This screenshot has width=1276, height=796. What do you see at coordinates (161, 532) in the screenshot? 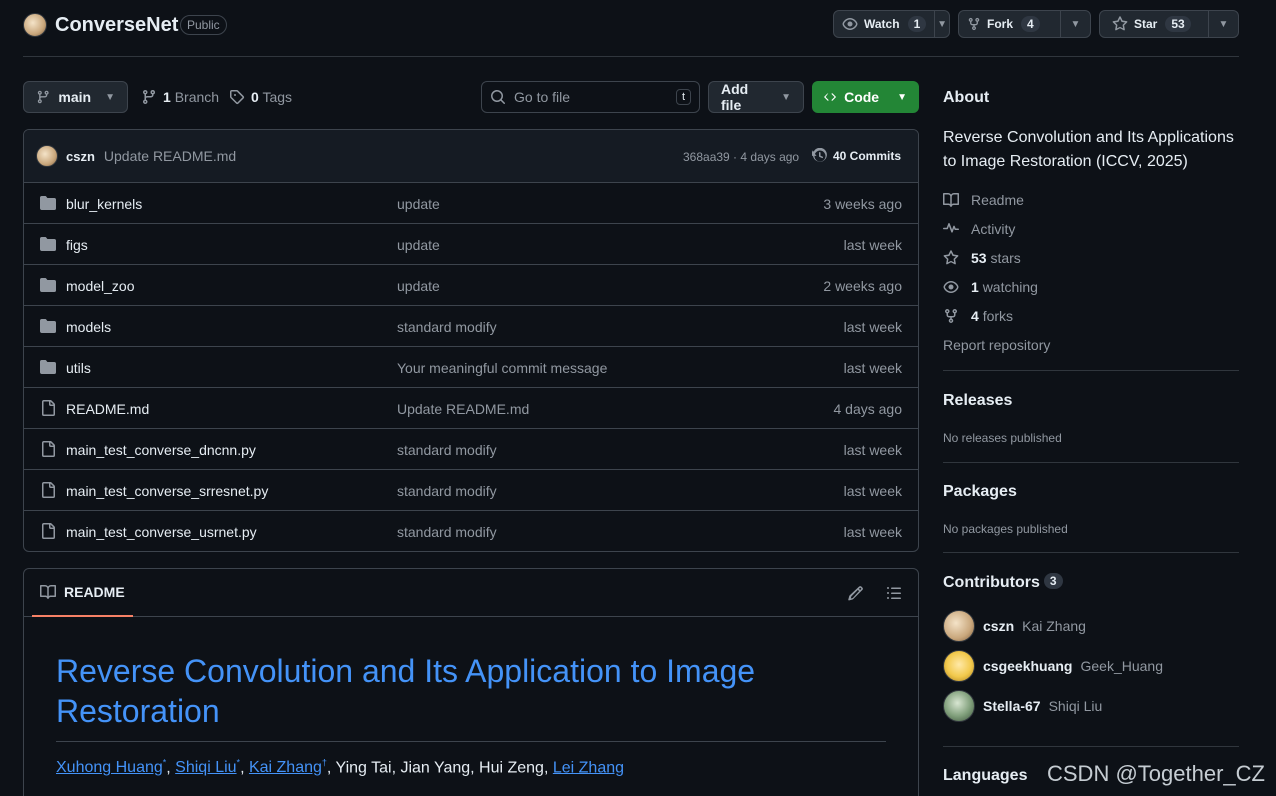
I see `file-name: main_test_converse_usrnet.py` at bounding box center [161, 532].